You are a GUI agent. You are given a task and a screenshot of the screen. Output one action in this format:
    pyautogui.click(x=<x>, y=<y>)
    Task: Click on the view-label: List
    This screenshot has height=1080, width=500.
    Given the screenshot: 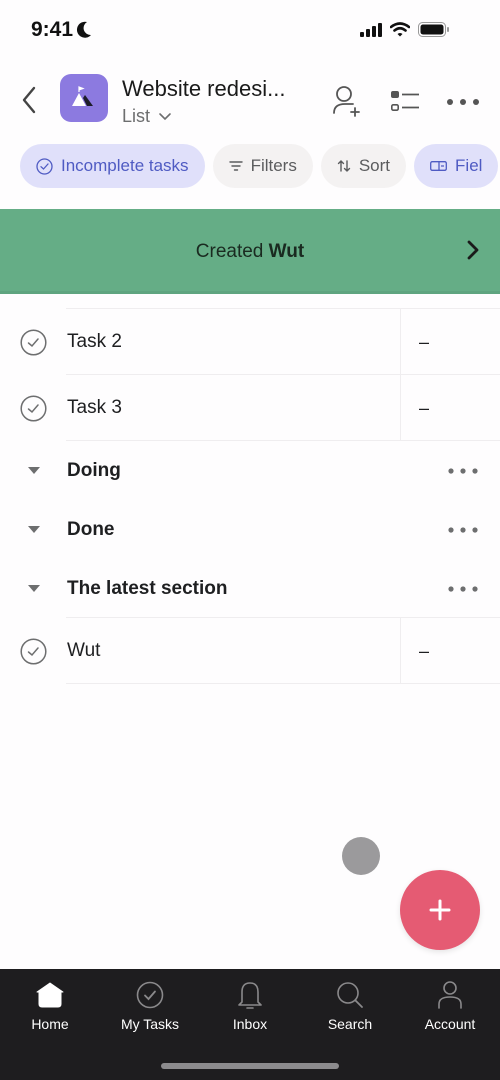 What is the action you would take?
    pyautogui.click(x=136, y=116)
    